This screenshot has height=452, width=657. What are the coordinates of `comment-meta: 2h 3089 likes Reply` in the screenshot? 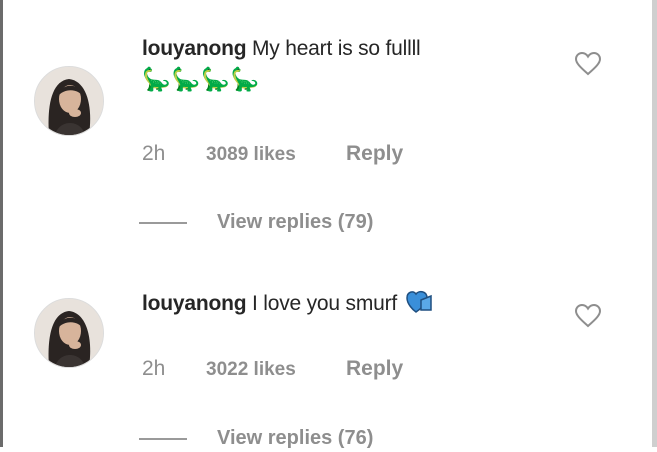 It's located at (272, 154).